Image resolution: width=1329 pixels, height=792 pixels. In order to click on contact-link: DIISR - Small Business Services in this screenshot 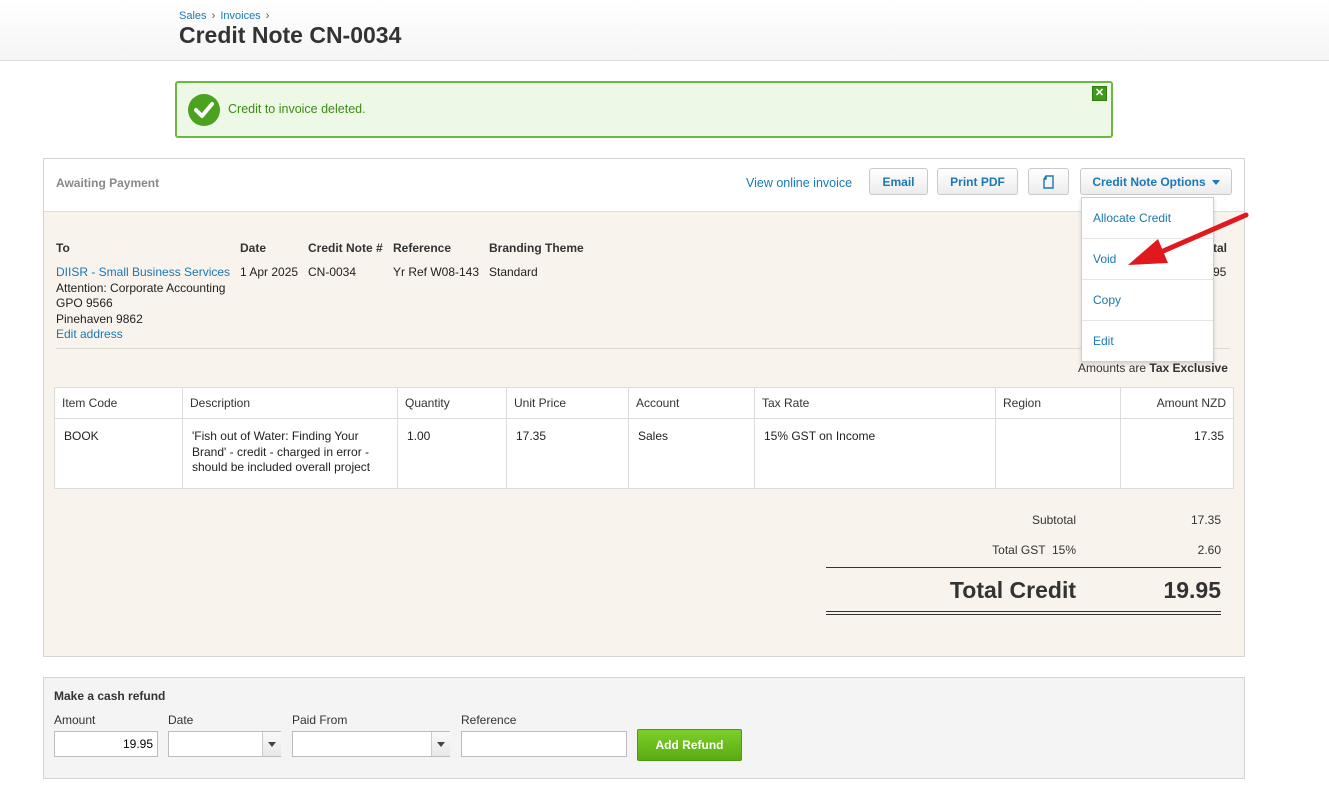, I will do `click(143, 272)`.